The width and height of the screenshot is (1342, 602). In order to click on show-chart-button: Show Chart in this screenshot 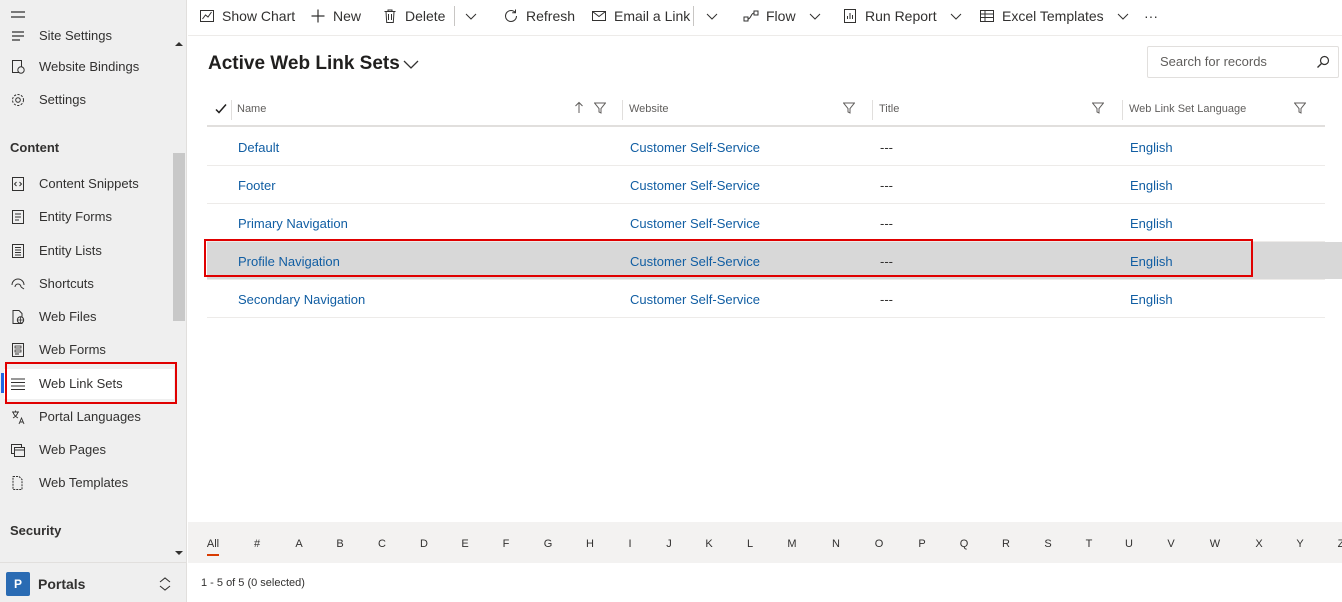, I will do `click(247, 16)`.